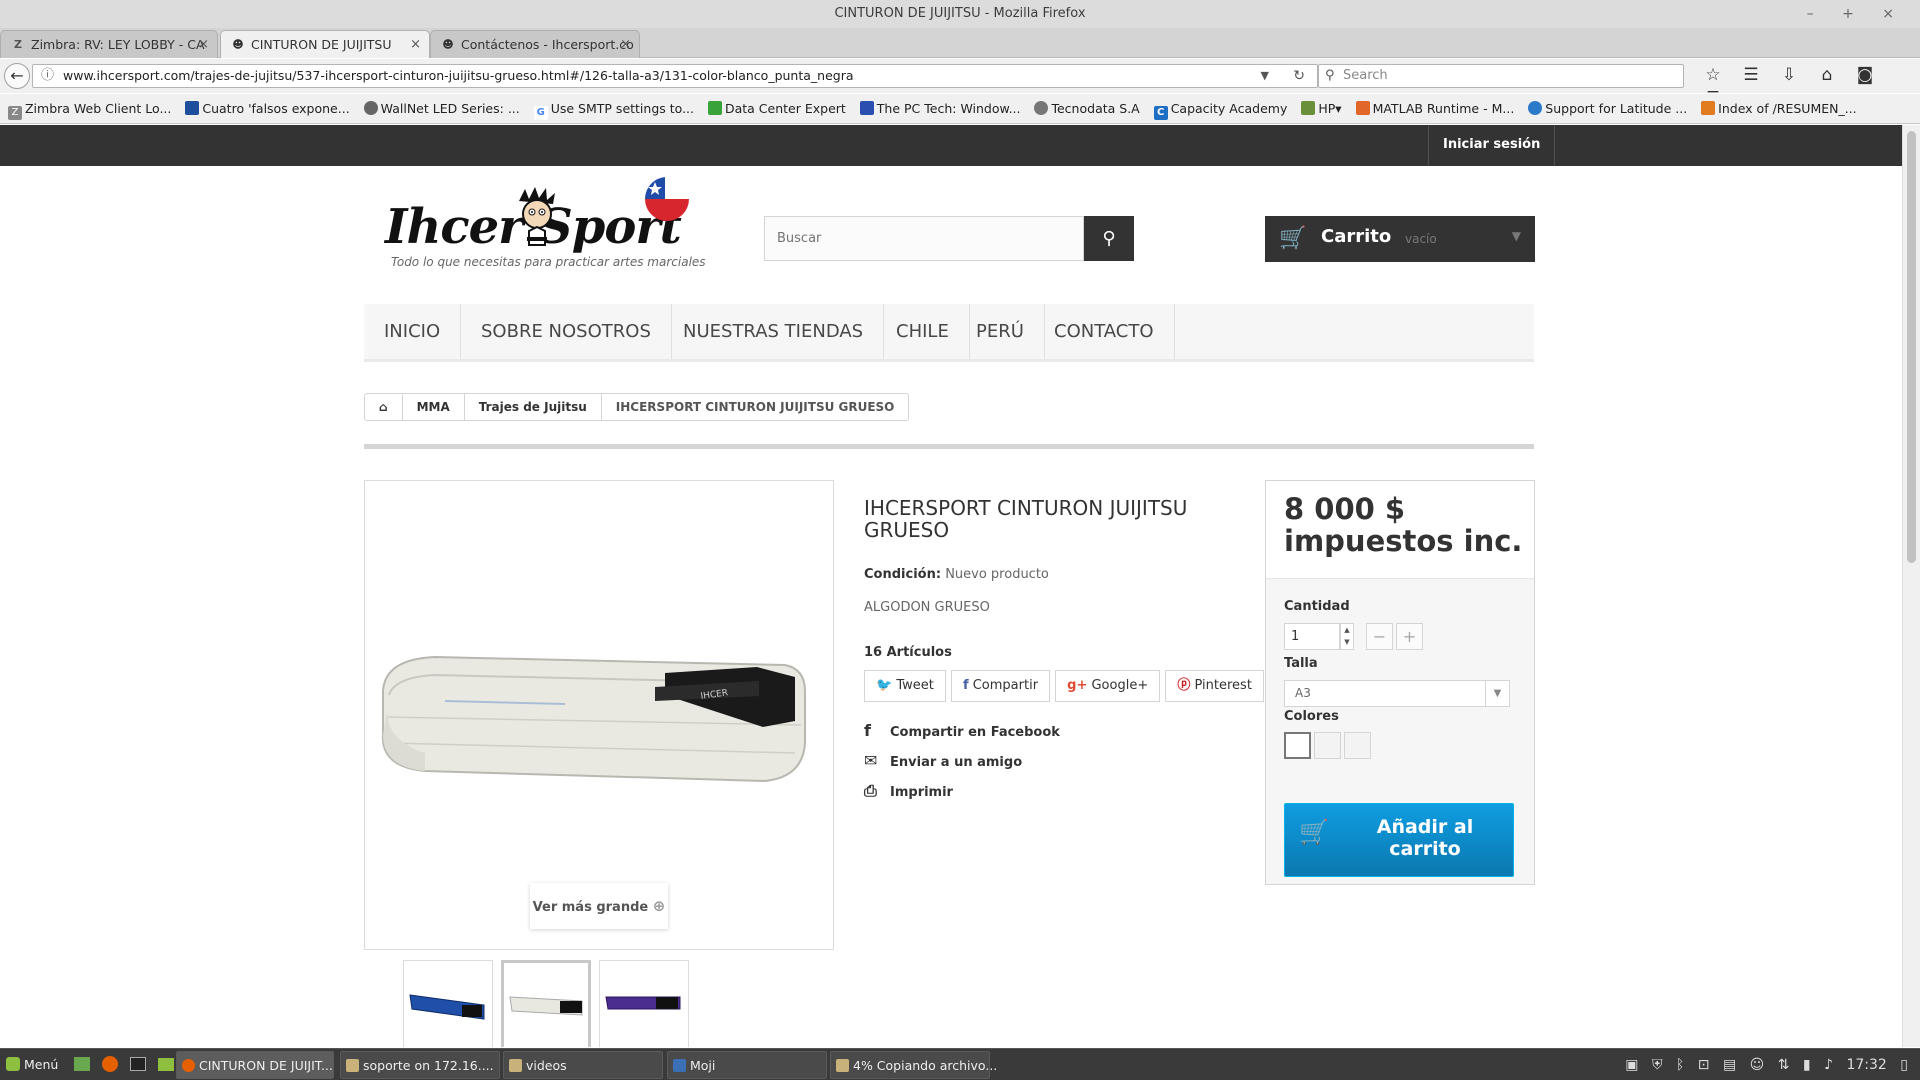 The height and width of the screenshot is (1080, 1920). Describe the element at coordinates (599, 906) in the screenshot. I see `view-larger-button: Ver más grande ⊕` at that location.